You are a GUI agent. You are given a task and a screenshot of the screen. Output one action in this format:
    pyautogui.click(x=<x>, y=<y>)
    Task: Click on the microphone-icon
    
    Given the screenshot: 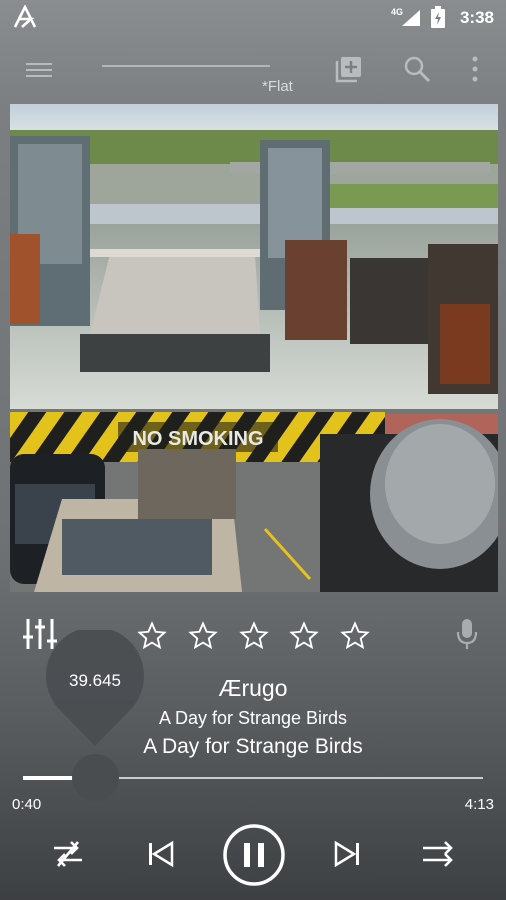 What is the action you would take?
    pyautogui.click(x=467, y=634)
    